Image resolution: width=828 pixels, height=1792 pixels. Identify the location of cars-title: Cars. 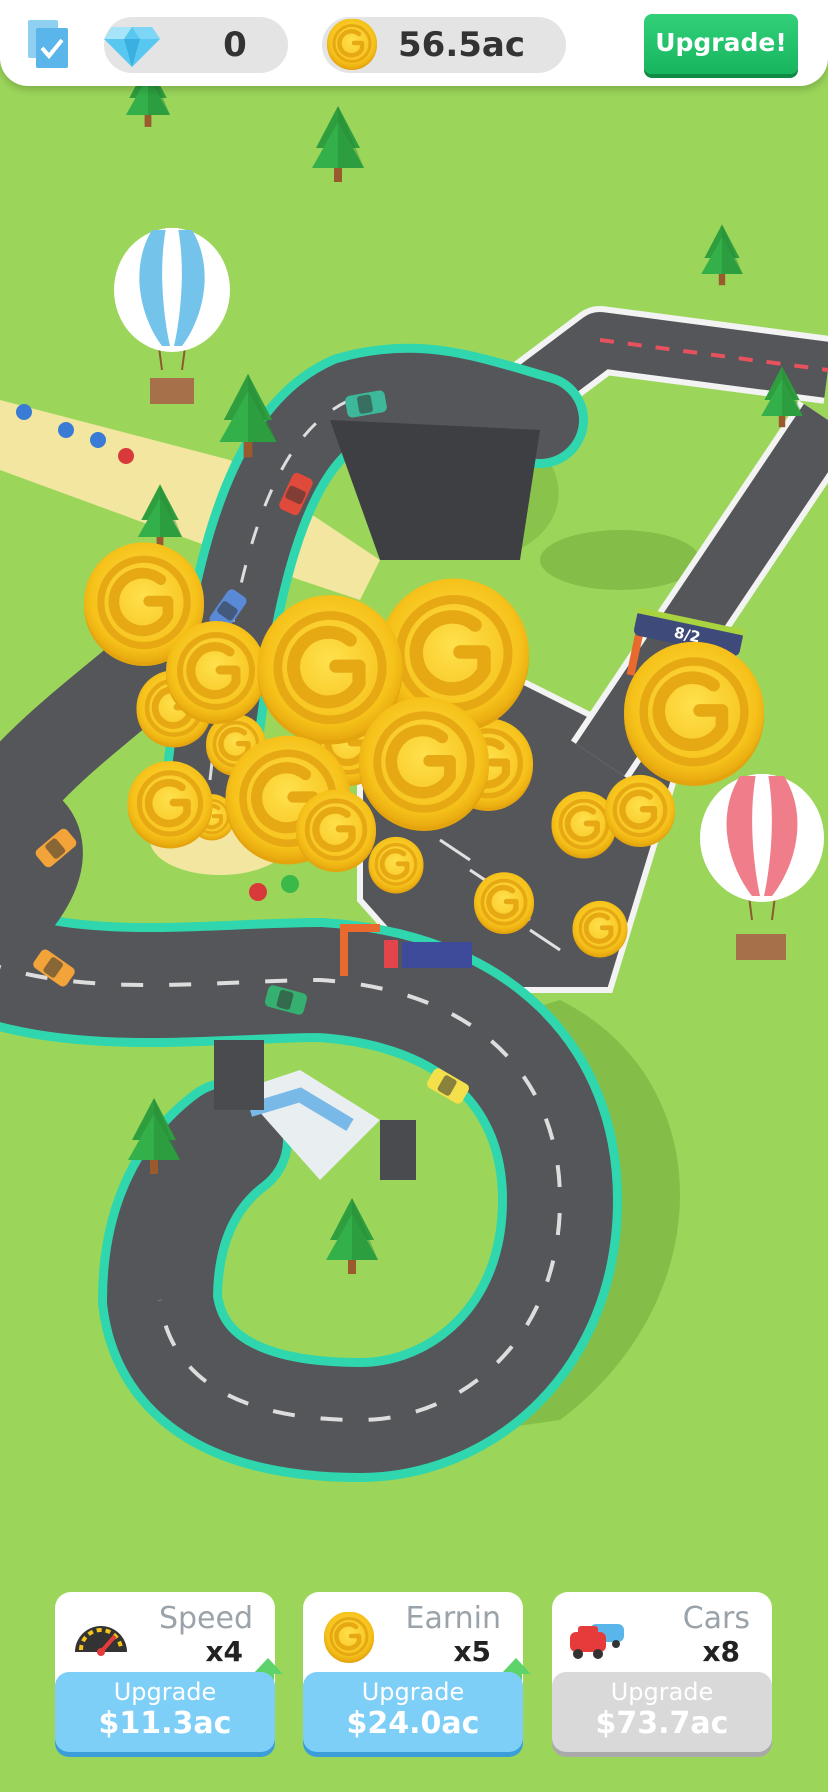
(716, 1618).